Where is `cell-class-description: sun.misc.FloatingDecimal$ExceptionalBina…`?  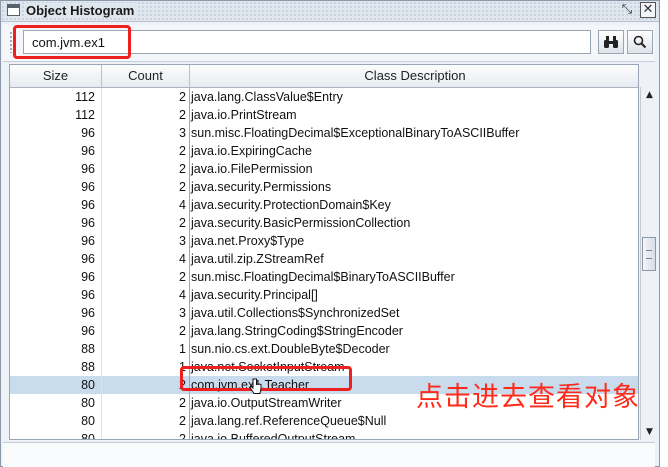
cell-class-description: sun.misc.FloatingDecimal$ExceptionalBina… is located at coordinates (355, 133).